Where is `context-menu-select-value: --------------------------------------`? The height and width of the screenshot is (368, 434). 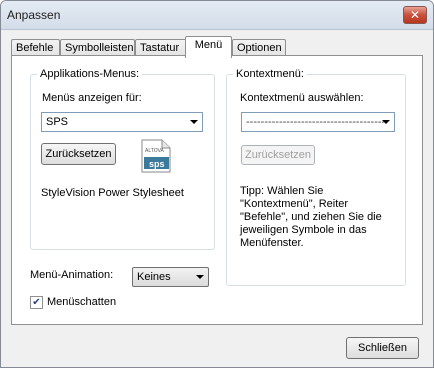
context-menu-select-value: -------------------------------------- is located at coordinates (316, 122).